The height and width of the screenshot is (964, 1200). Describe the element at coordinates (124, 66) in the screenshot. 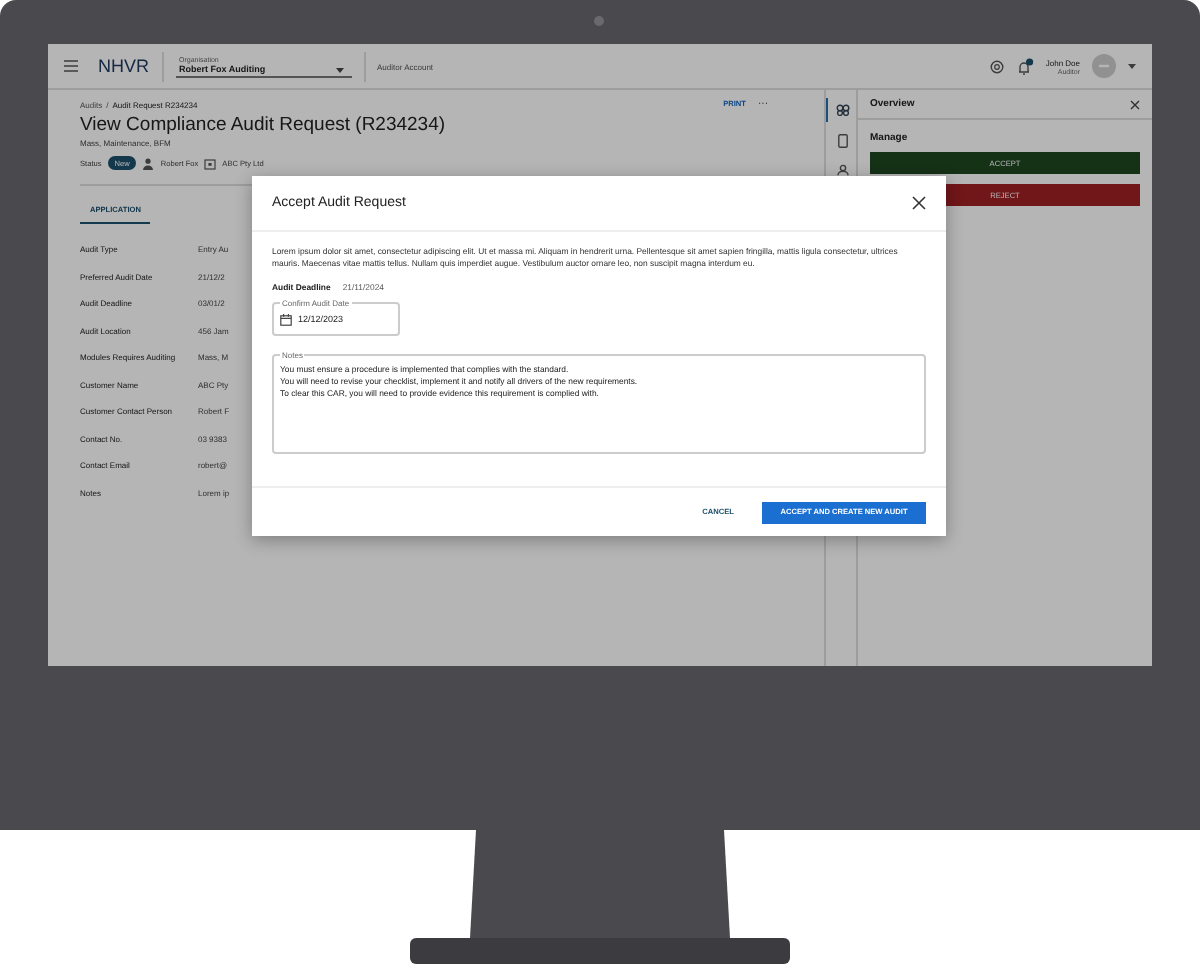

I see `app-logo: NHVR` at that location.